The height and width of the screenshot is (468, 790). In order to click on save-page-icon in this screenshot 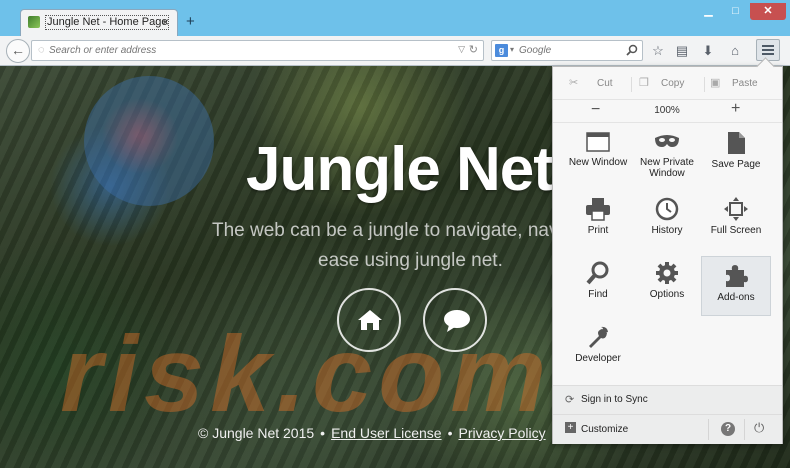, I will do `click(736, 143)`.